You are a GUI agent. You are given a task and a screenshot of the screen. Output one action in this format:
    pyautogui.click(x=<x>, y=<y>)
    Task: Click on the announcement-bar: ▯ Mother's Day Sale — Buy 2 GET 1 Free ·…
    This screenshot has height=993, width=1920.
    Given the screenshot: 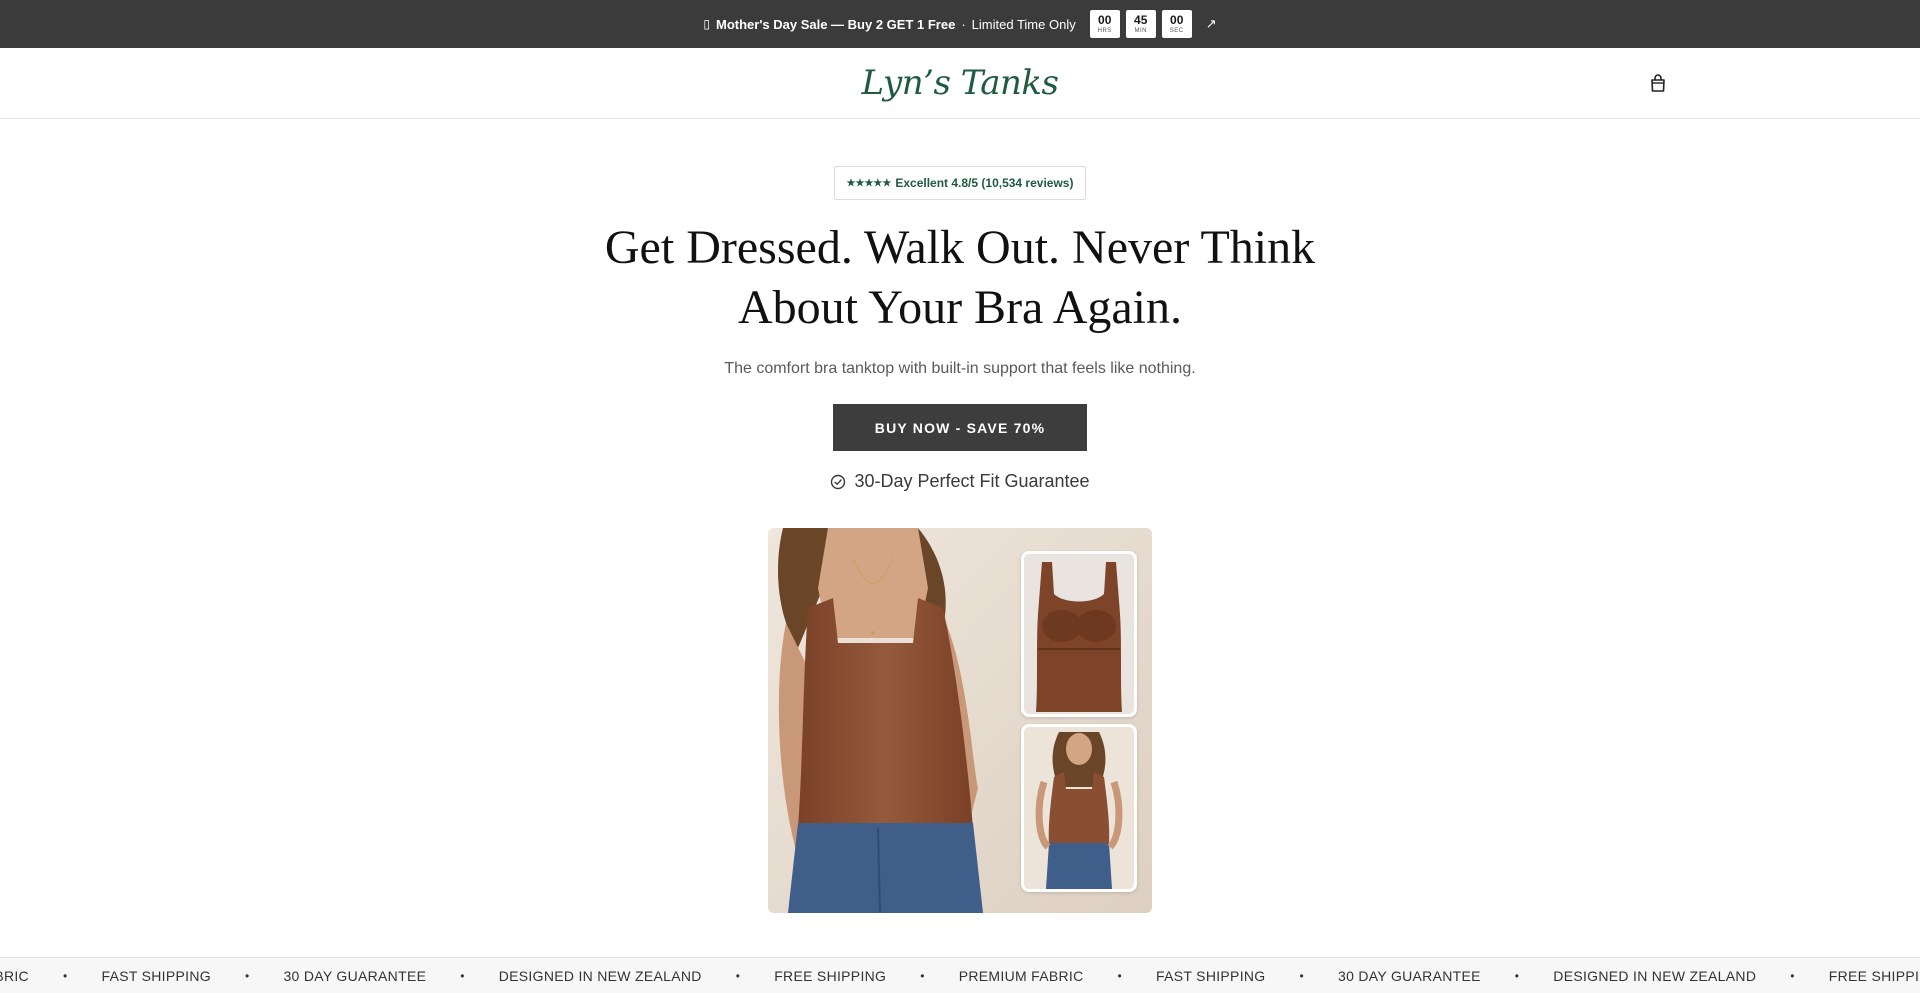 What is the action you would take?
    pyautogui.click(x=960, y=24)
    